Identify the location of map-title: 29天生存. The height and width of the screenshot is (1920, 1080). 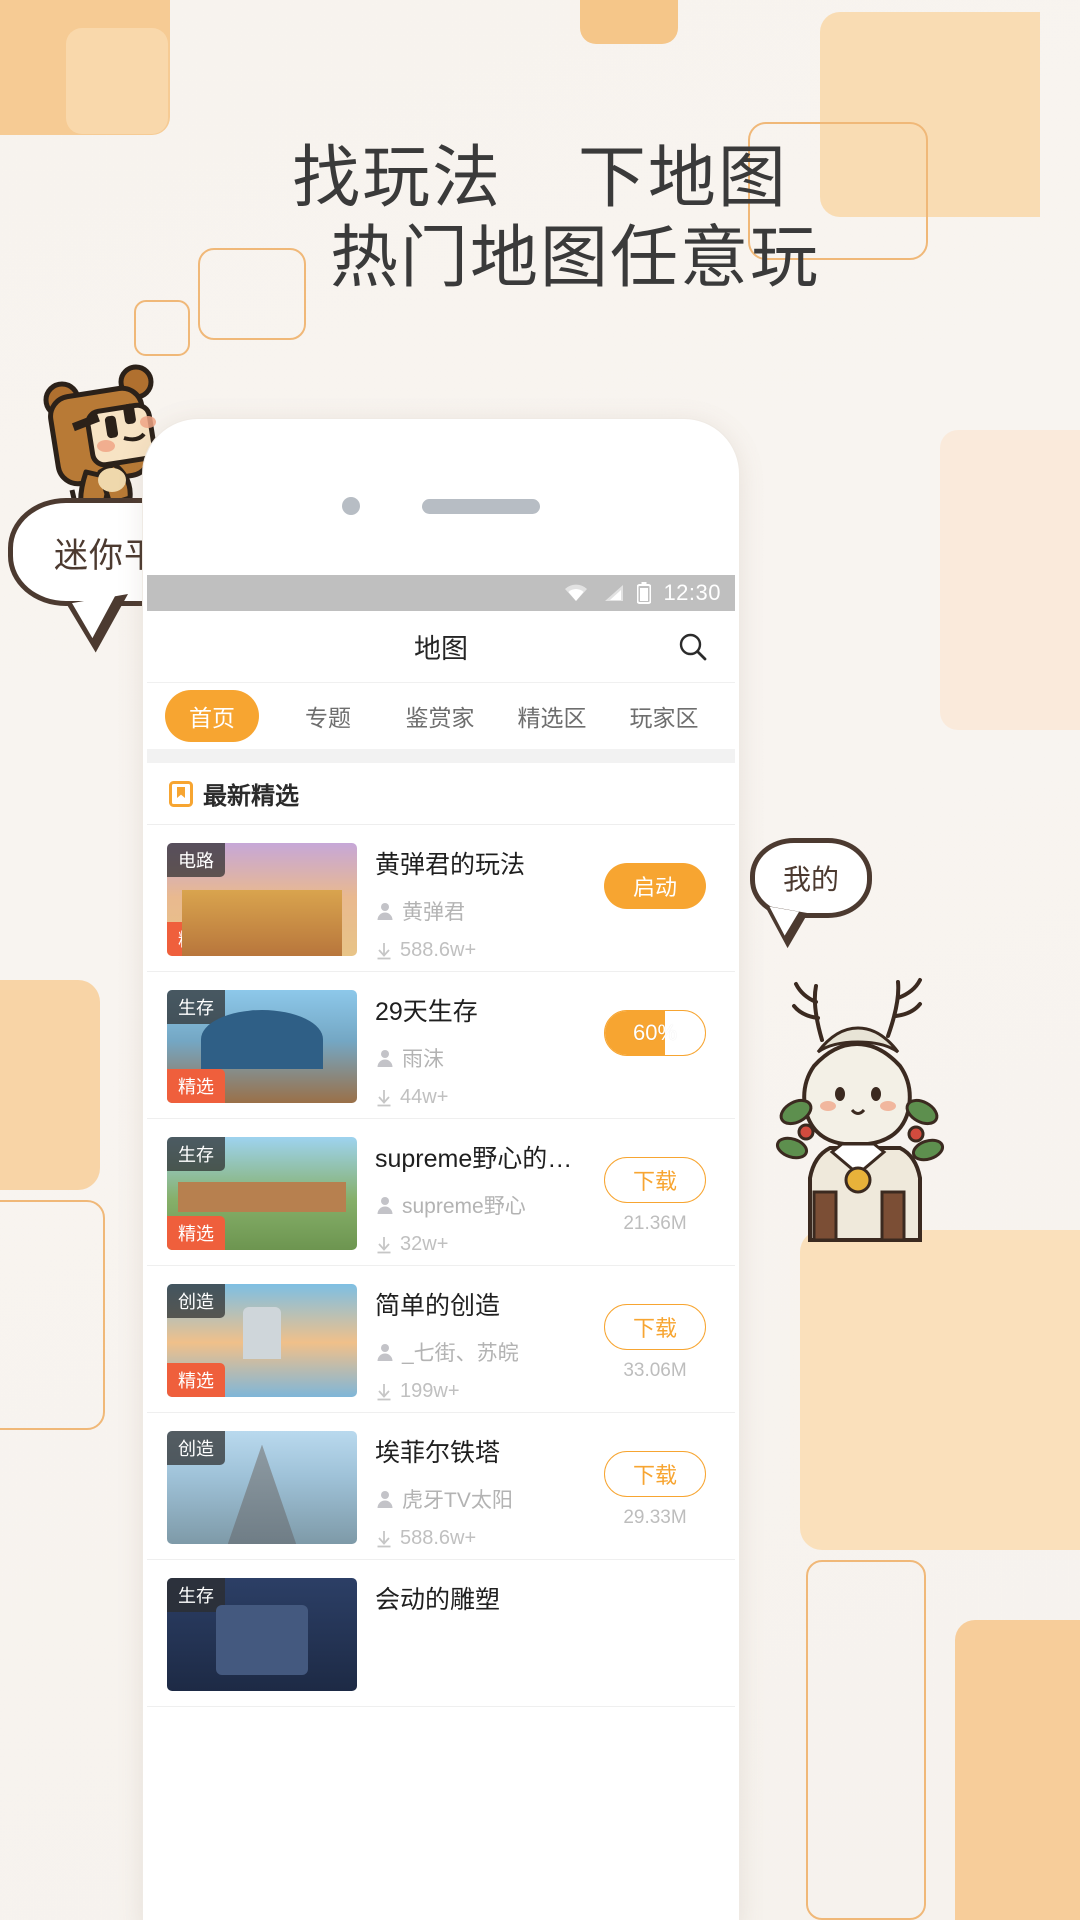
(426, 1012).